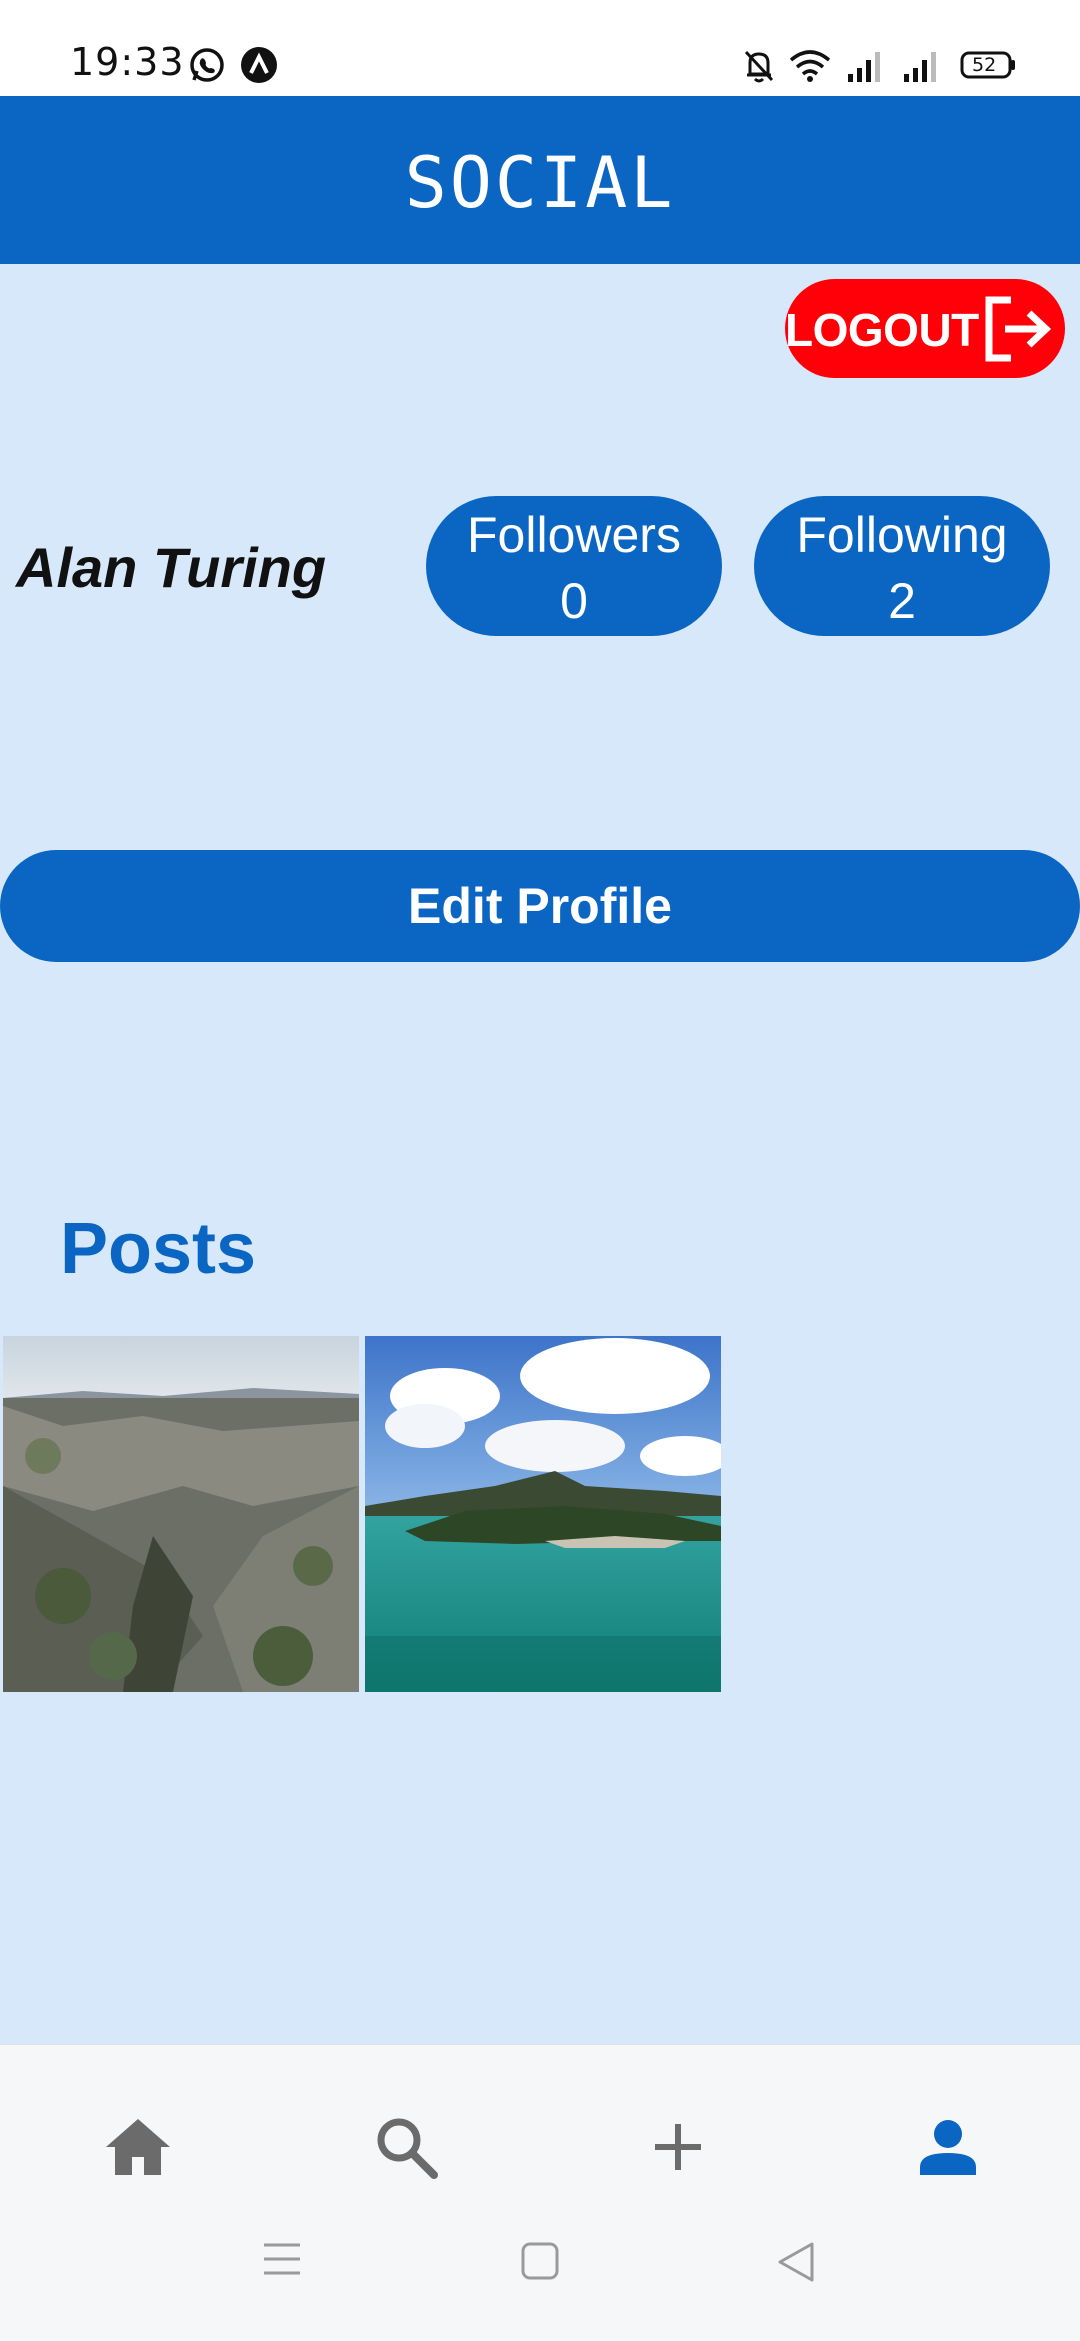 The image size is (1080, 2341). Describe the element at coordinates (902, 535) in the screenshot. I see `following-label: Following` at that location.